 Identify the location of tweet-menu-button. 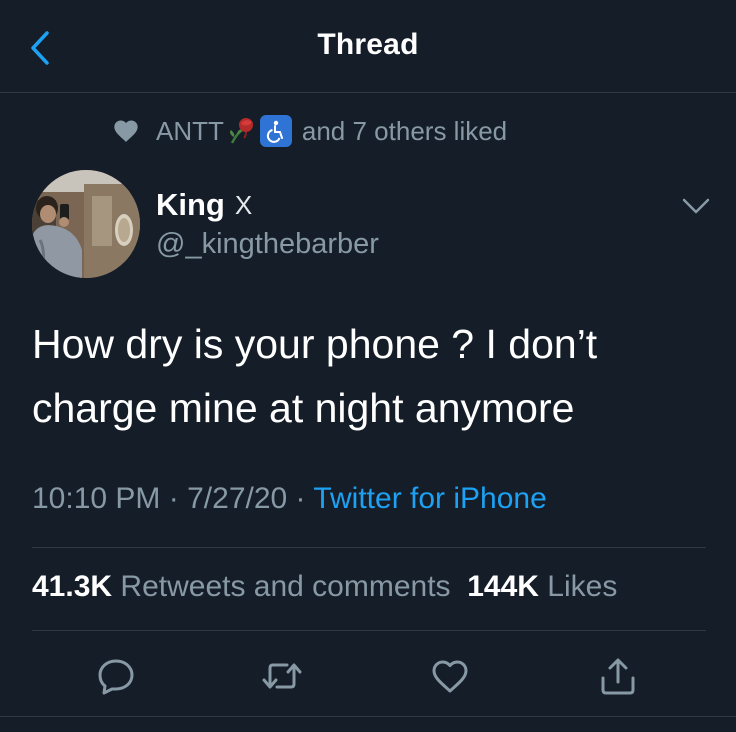
(696, 206).